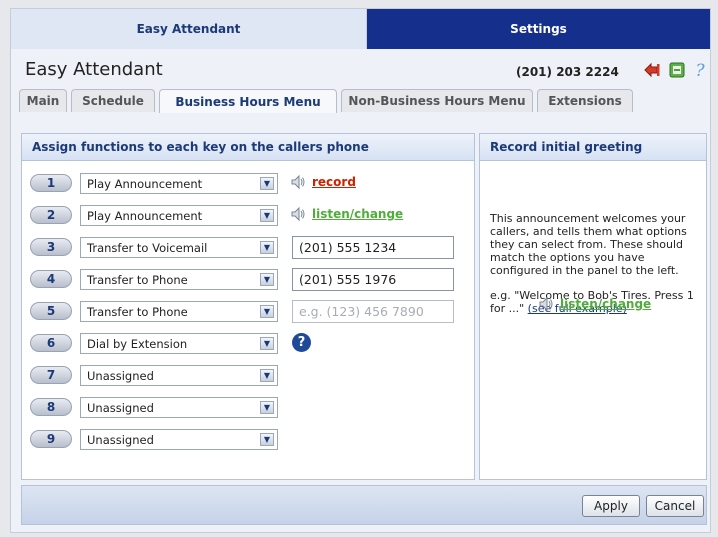 Image resolution: width=718 pixels, height=537 pixels. I want to click on export-icon, so click(677, 70).